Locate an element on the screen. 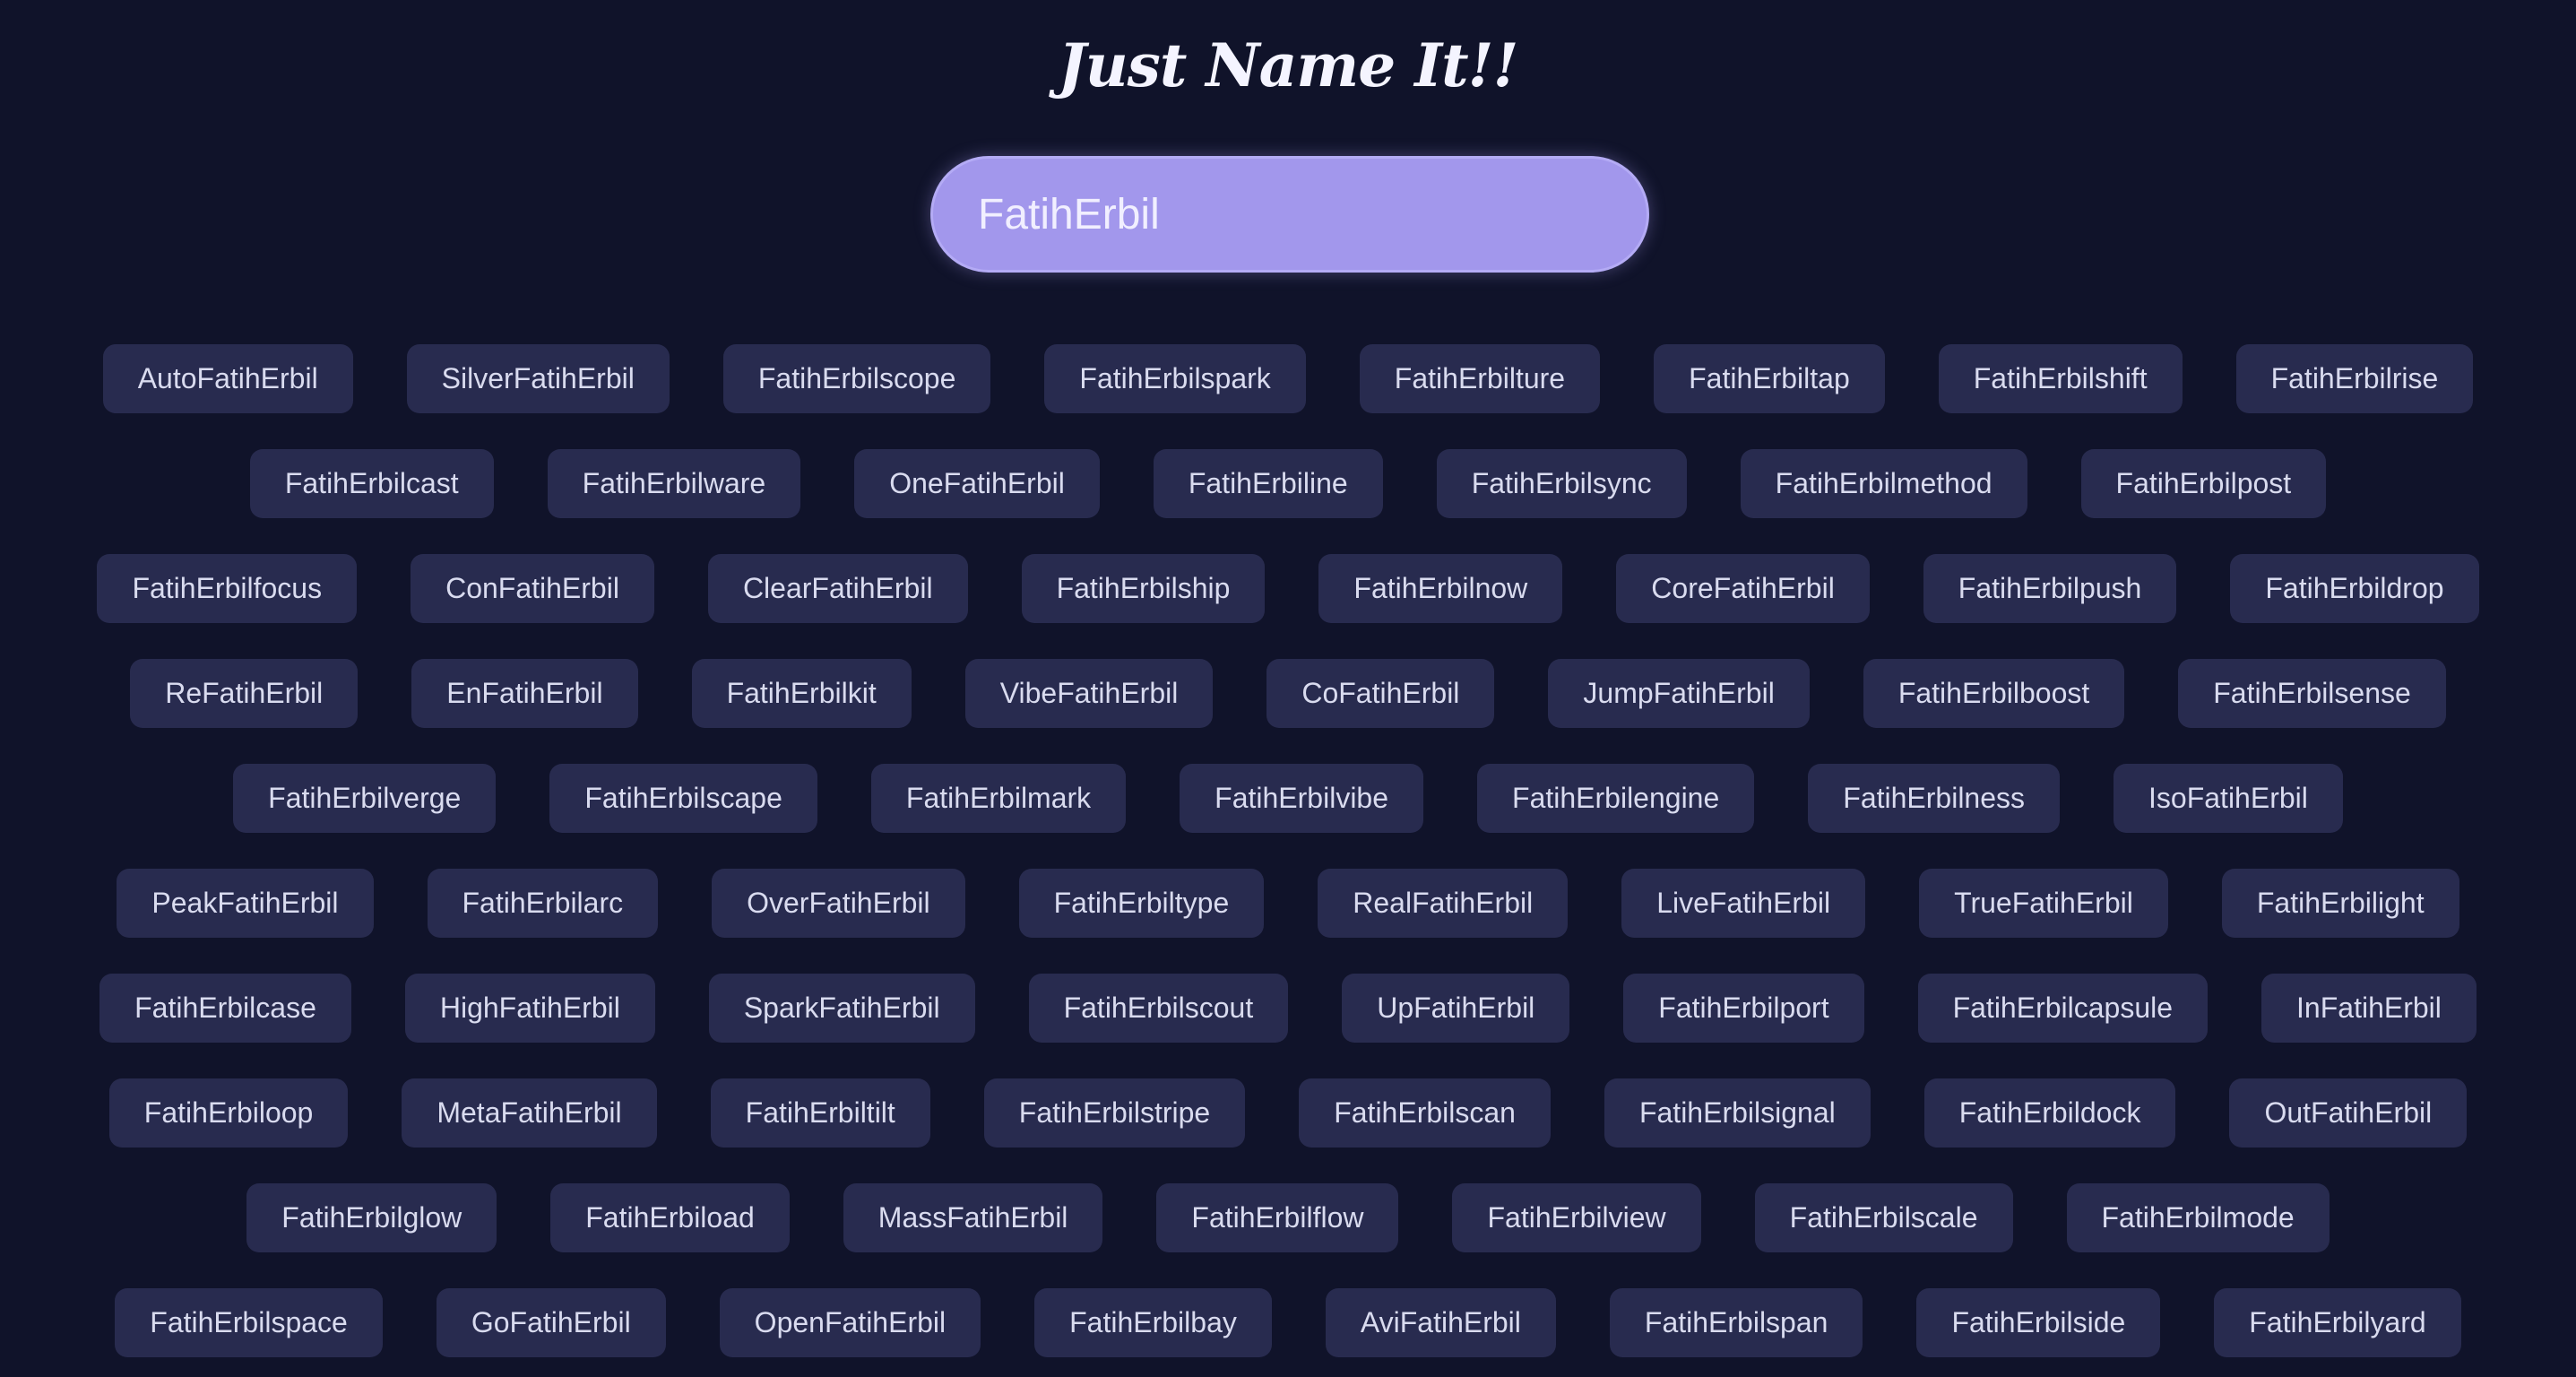  suggestion-chip: JumpFatihErbil is located at coordinates (1679, 693).